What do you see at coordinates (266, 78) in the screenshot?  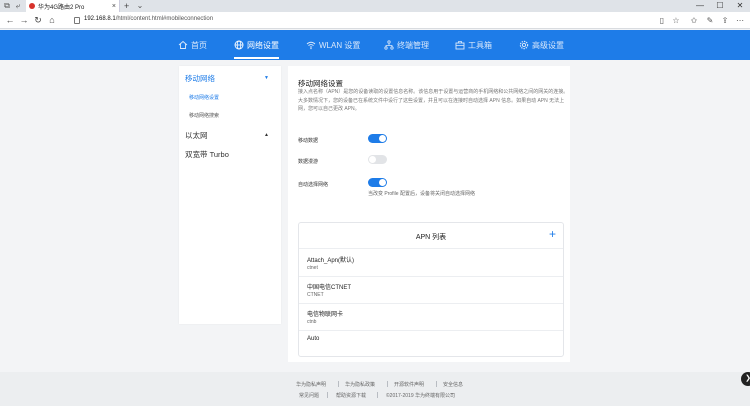 I see `caret-down-icon: ▼` at bounding box center [266, 78].